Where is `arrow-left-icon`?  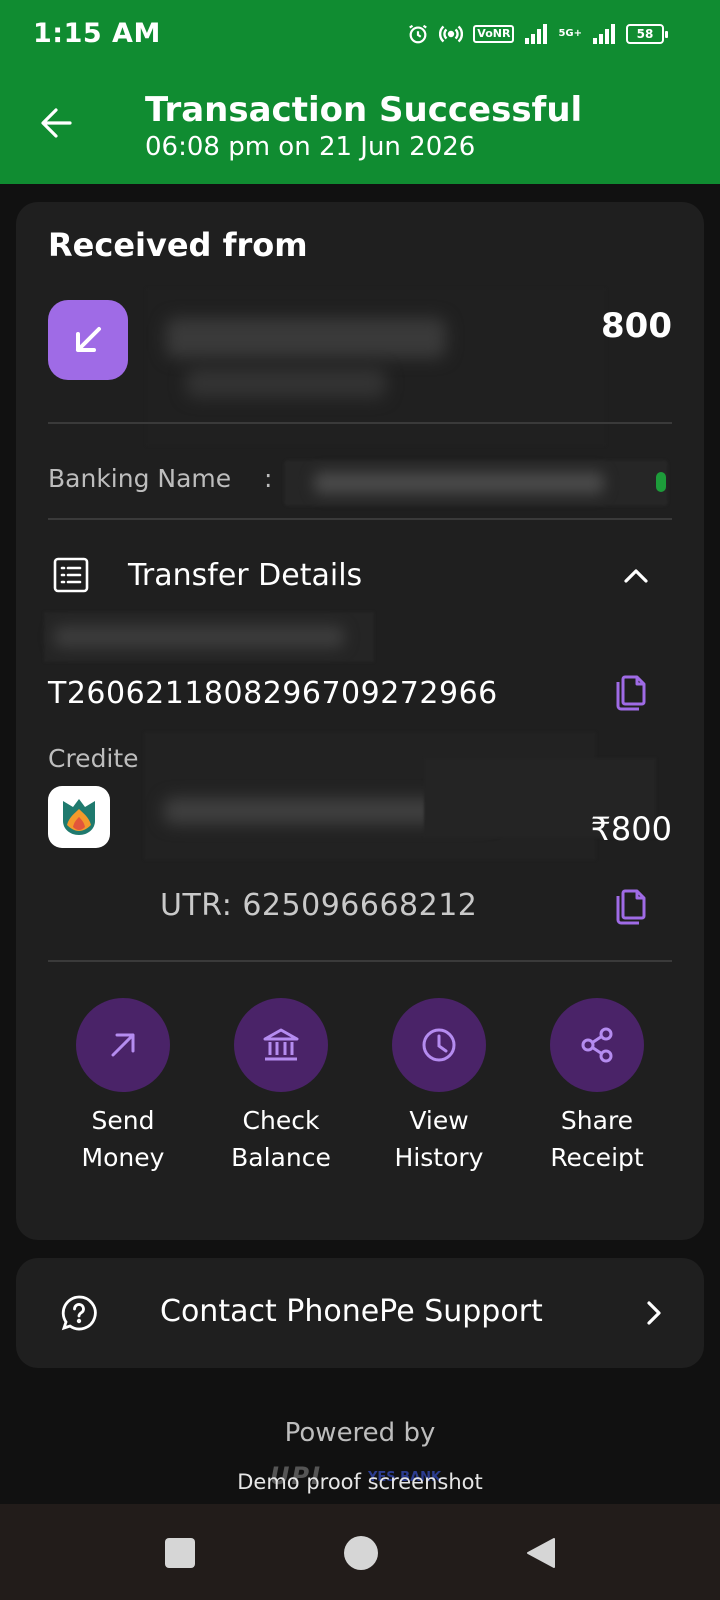 arrow-left-icon is located at coordinates (57, 123).